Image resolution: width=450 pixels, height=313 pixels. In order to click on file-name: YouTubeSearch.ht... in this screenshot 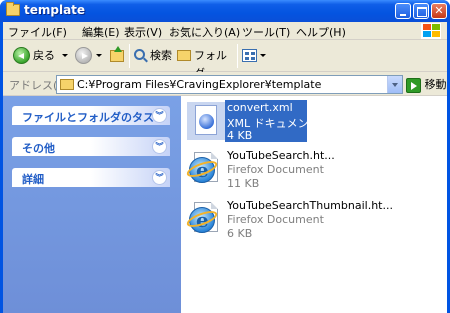, I will do `click(281, 155)`.